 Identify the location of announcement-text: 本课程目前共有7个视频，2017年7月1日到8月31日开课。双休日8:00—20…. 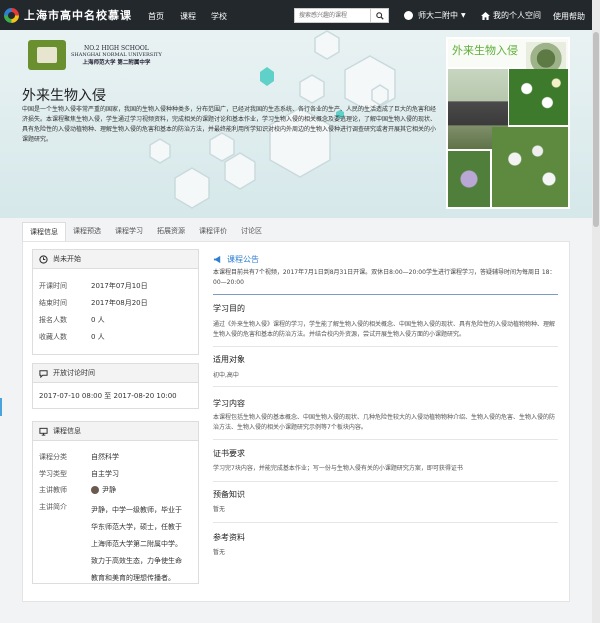
(384, 277).